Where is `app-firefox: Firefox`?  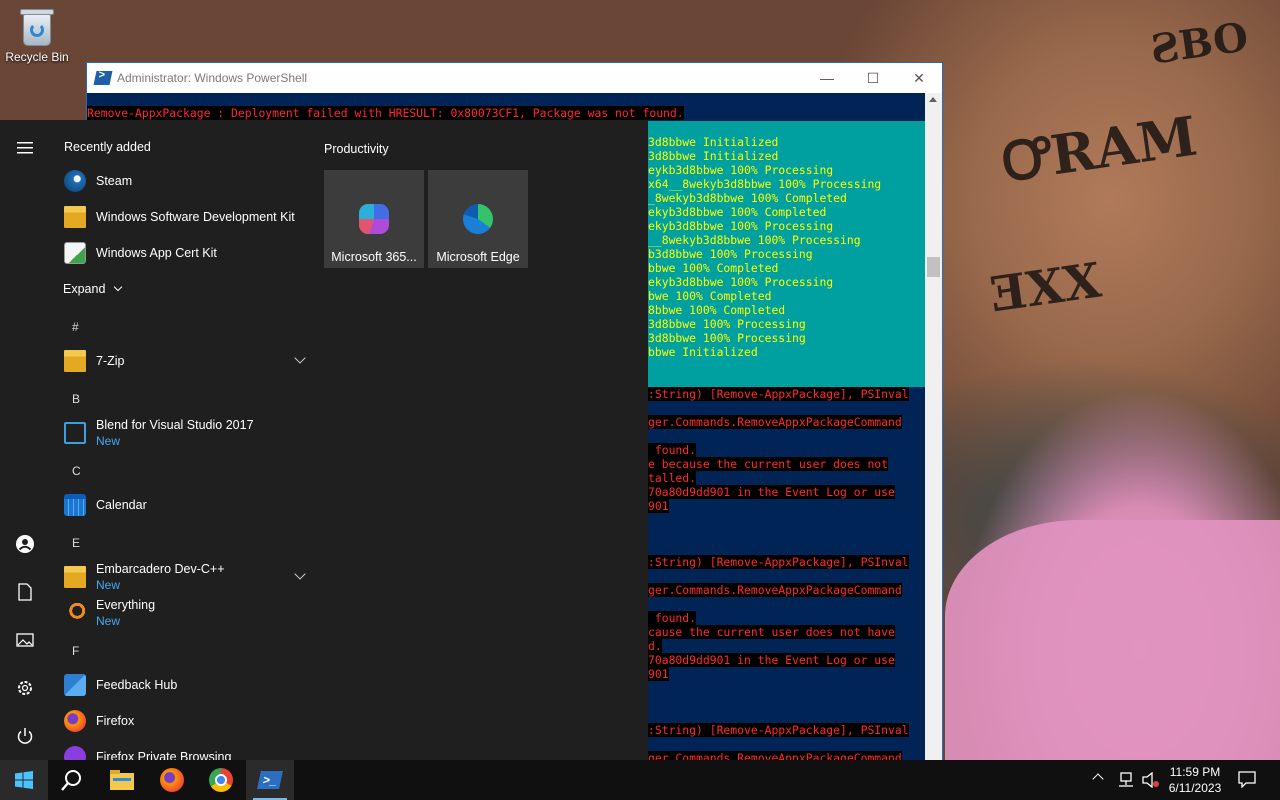
app-firefox: Firefox is located at coordinates (184, 721).